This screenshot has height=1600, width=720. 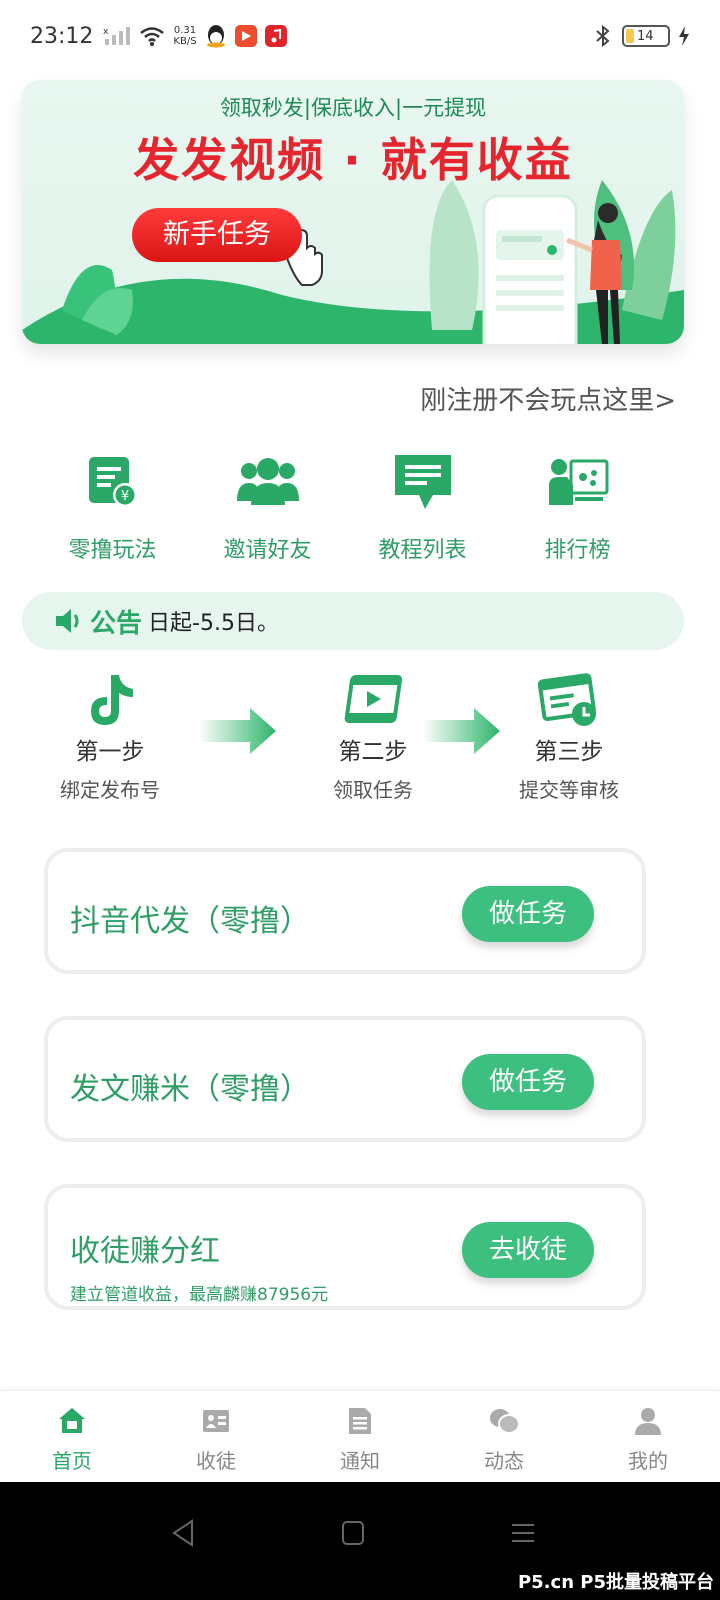 What do you see at coordinates (345, 1079) in the screenshot?
I see `task-card-article: 发文赚米（零撸） 做任务` at bounding box center [345, 1079].